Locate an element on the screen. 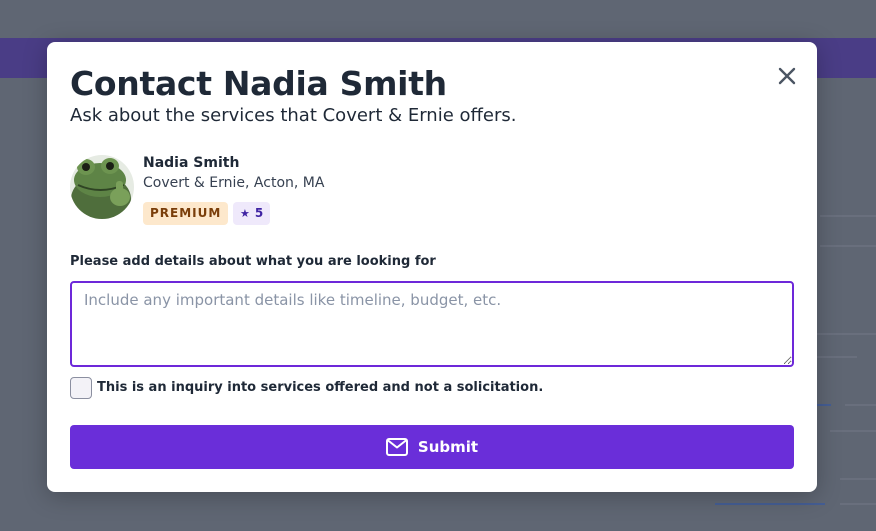 The width and height of the screenshot is (876, 531). close-button is located at coordinates (787, 76).